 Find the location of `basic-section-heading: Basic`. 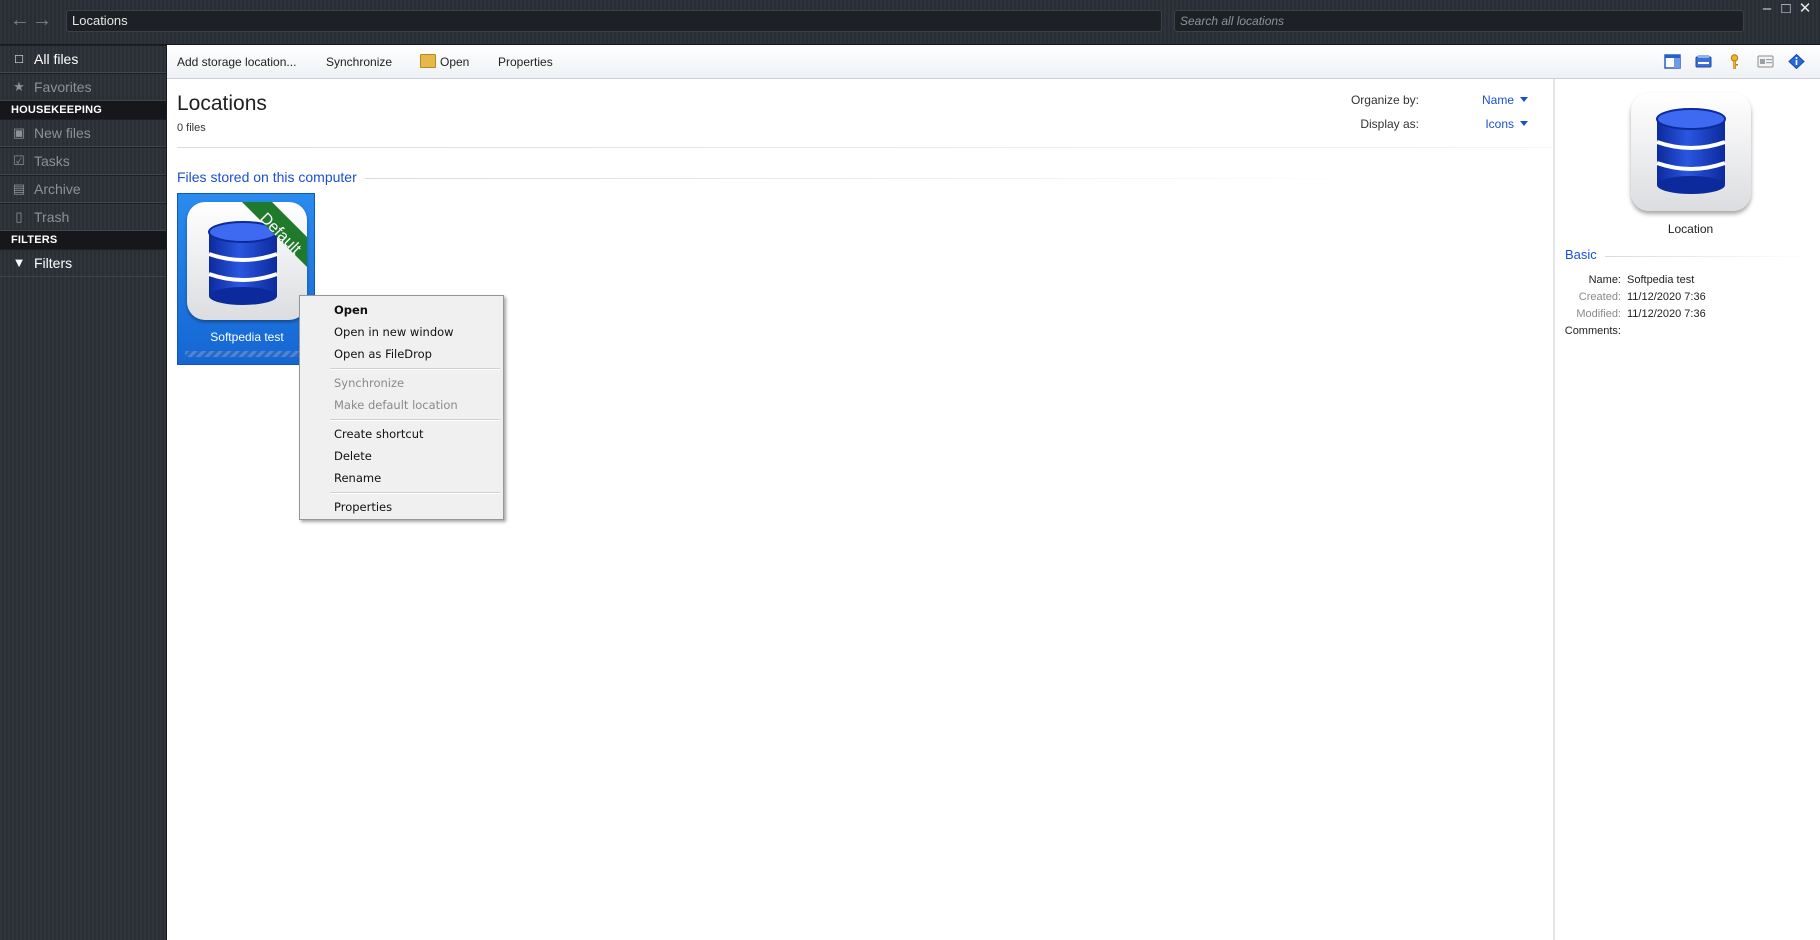

basic-section-heading: Basic is located at coordinates (1581, 254).